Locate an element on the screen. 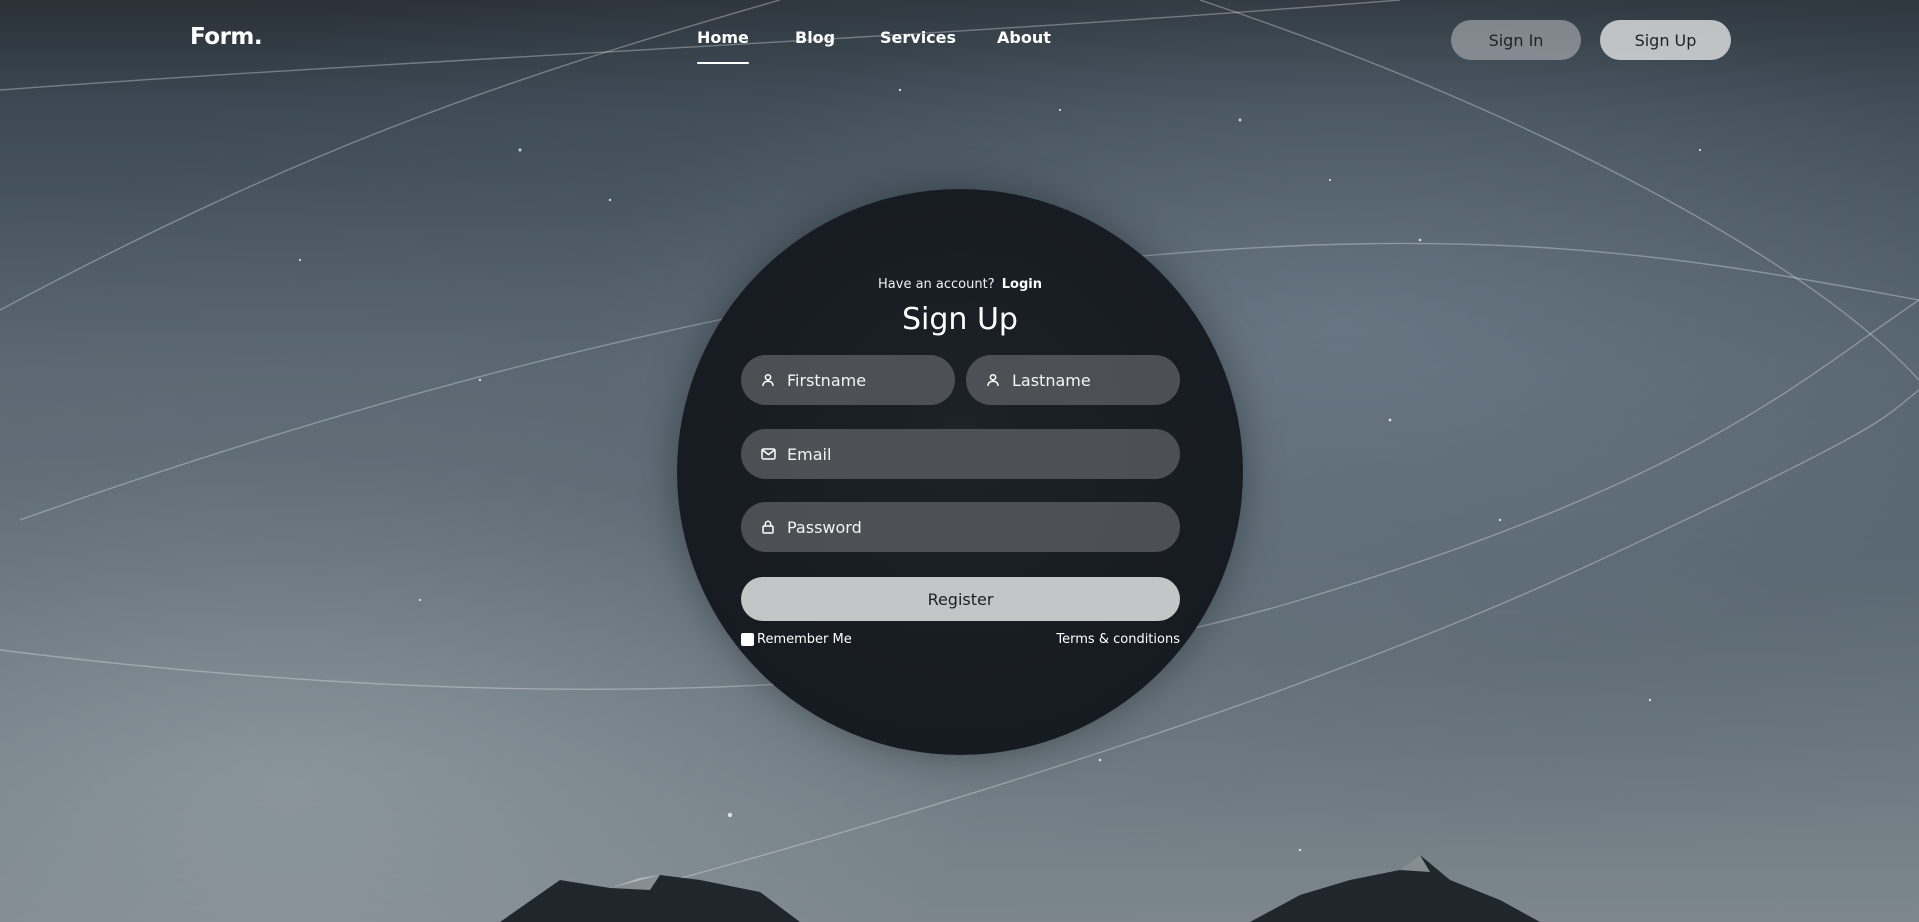  remember-me-checkbox is located at coordinates (747, 639).